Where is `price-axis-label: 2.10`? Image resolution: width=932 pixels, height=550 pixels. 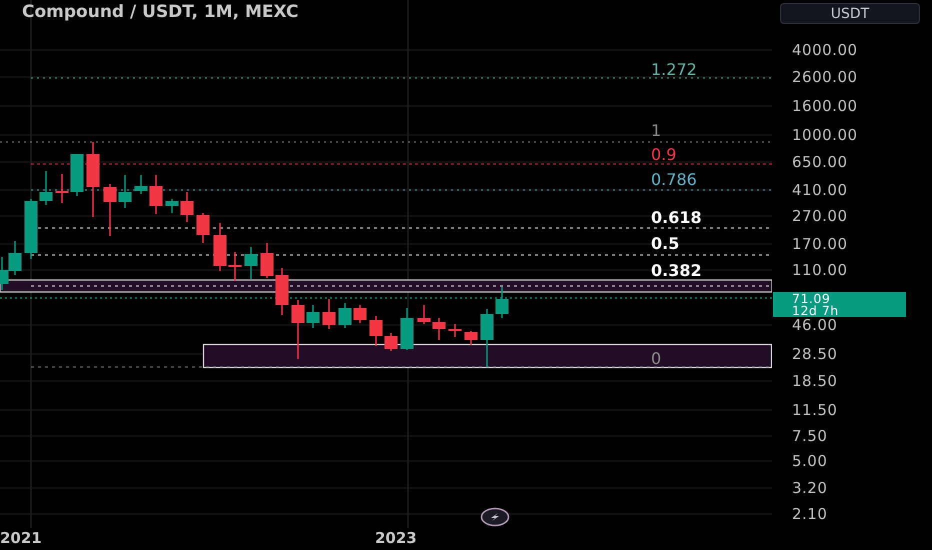
price-axis-label: 2.10 is located at coordinates (810, 514).